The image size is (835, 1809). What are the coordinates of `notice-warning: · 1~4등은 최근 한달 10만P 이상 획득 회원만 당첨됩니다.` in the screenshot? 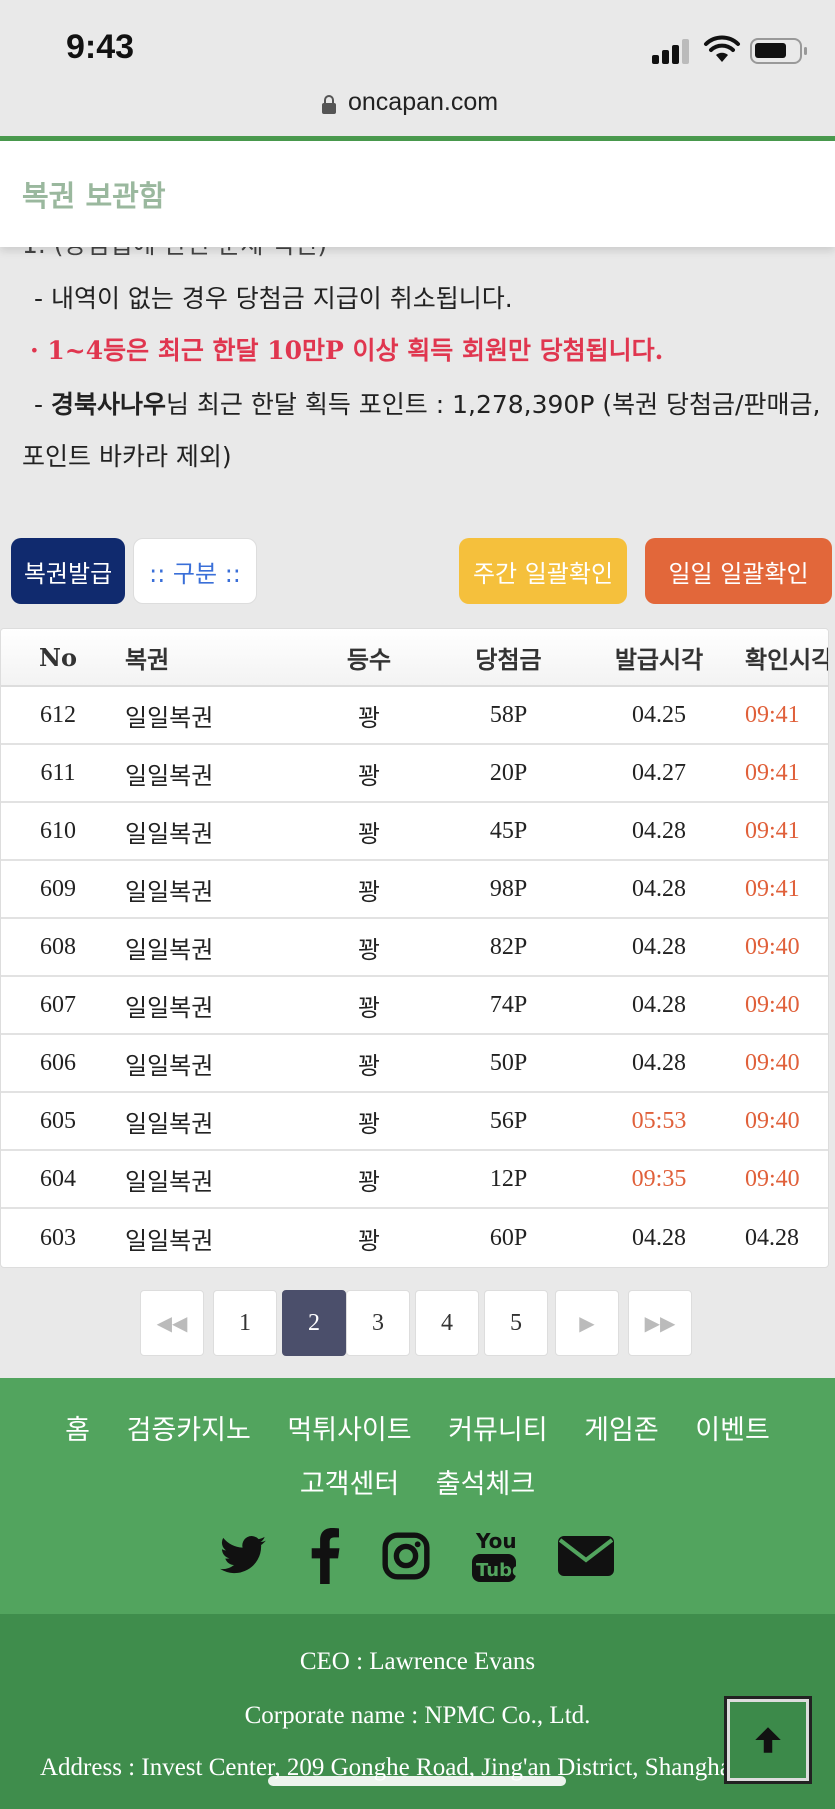 It's located at (347, 350).